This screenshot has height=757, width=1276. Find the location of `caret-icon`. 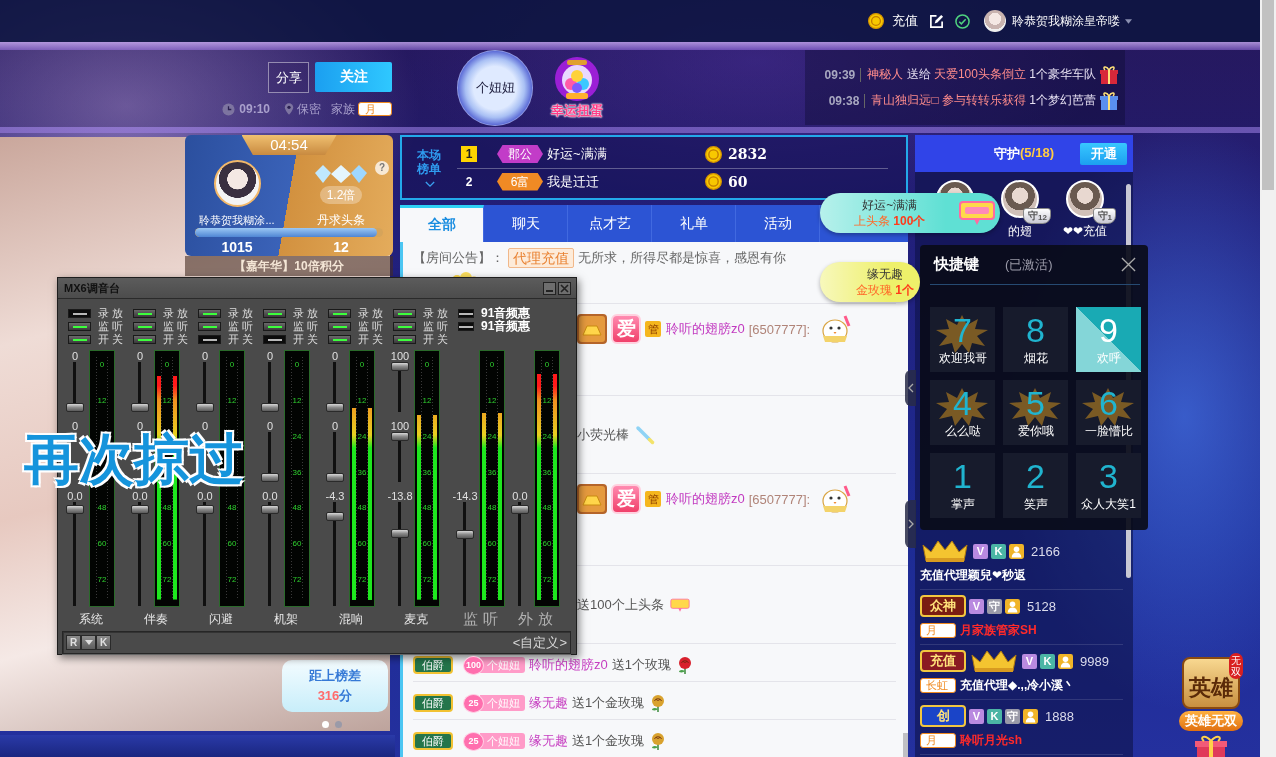

caret-icon is located at coordinates (1128, 21).